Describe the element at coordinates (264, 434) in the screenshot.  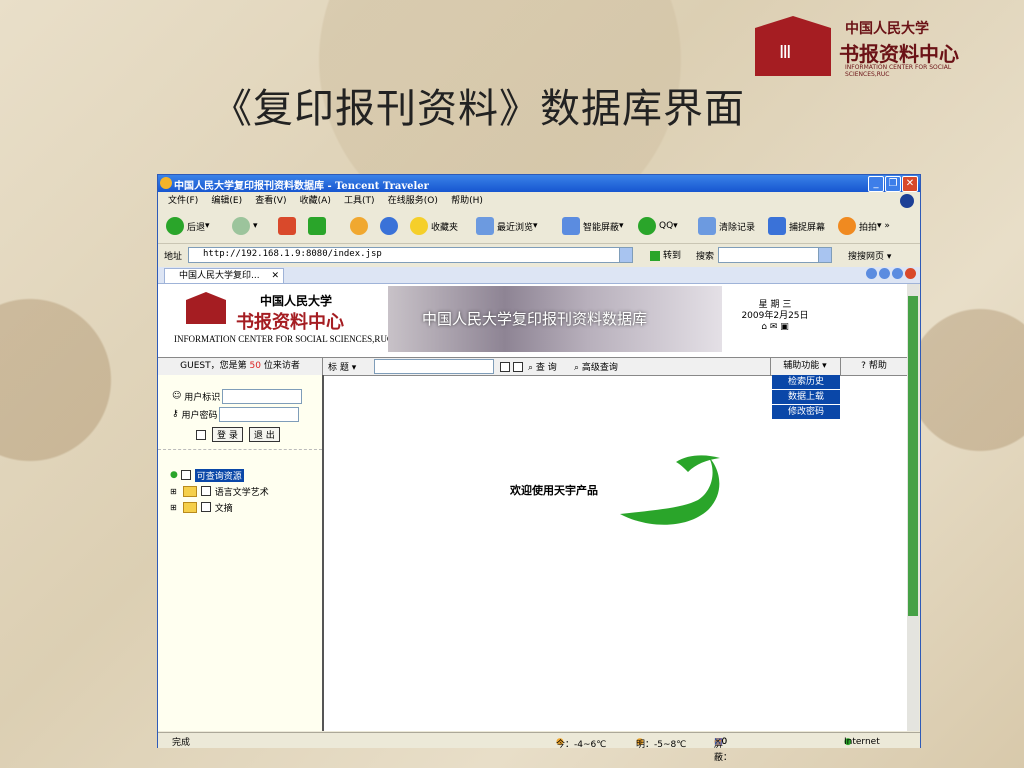
I see `logout-button: 退 出` at that location.